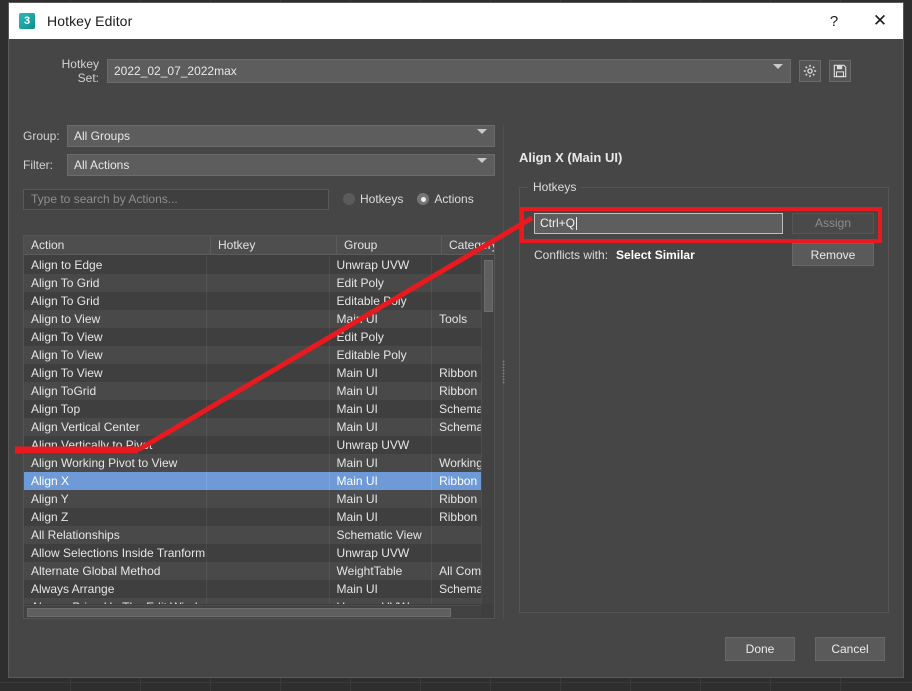 This screenshot has width=912, height=691. Describe the element at coordinates (833, 254) in the screenshot. I see `remove-button: Remove` at that location.